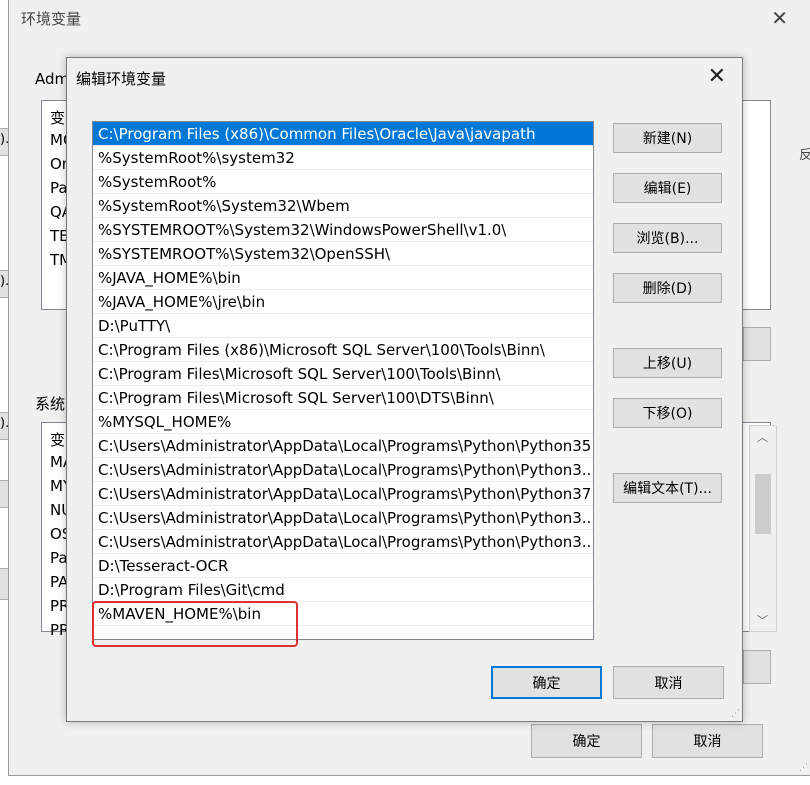 The height and width of the screenshot is (785, 810). What do you see at coordinates (667, 138) in the screenshot?
I see `new-button: 新建(N)` at bounding box center [667, 138].